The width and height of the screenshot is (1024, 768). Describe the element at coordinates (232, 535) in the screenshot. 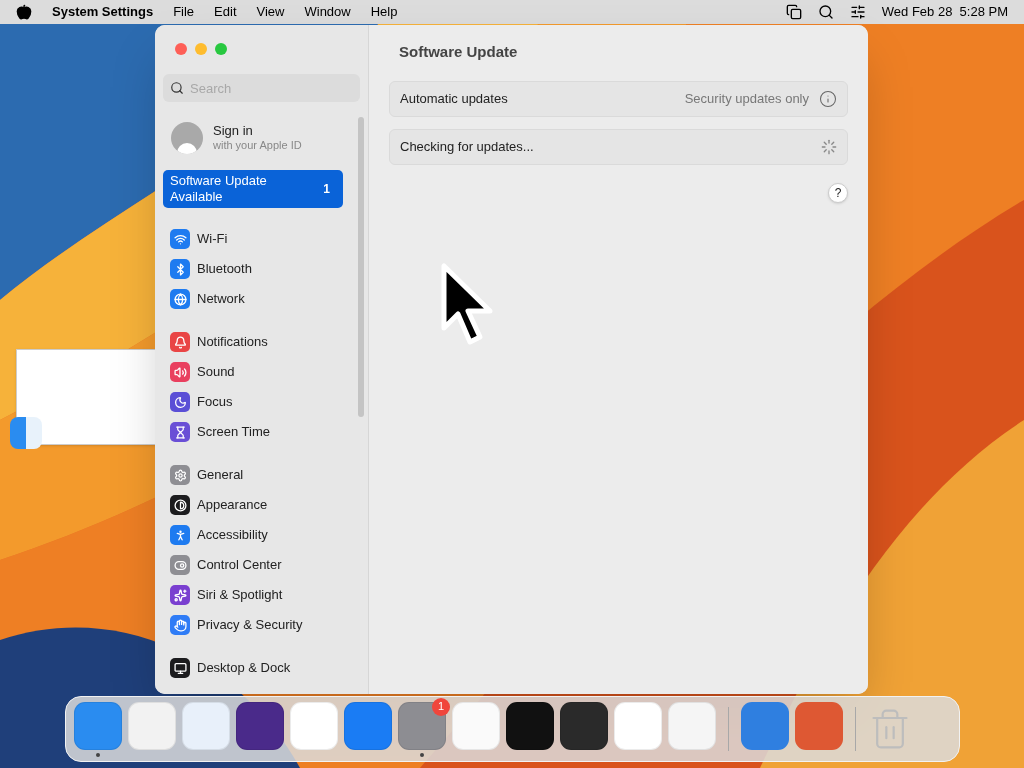

I see `sidebar-label: Accessibility` at that location.